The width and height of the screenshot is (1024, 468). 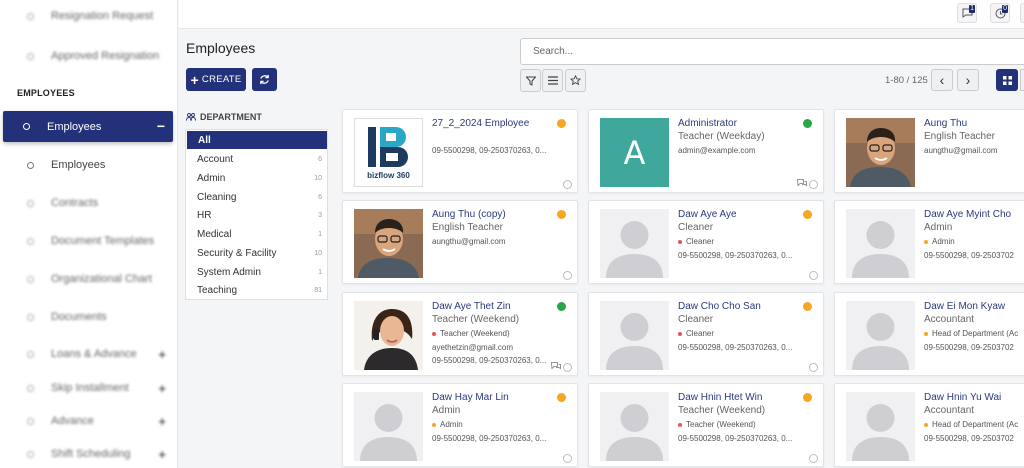 What do you see at coordinates (942, 80) in the screenshot?
I see `previous-page-button: ‹` at bounding box center [942, 80].